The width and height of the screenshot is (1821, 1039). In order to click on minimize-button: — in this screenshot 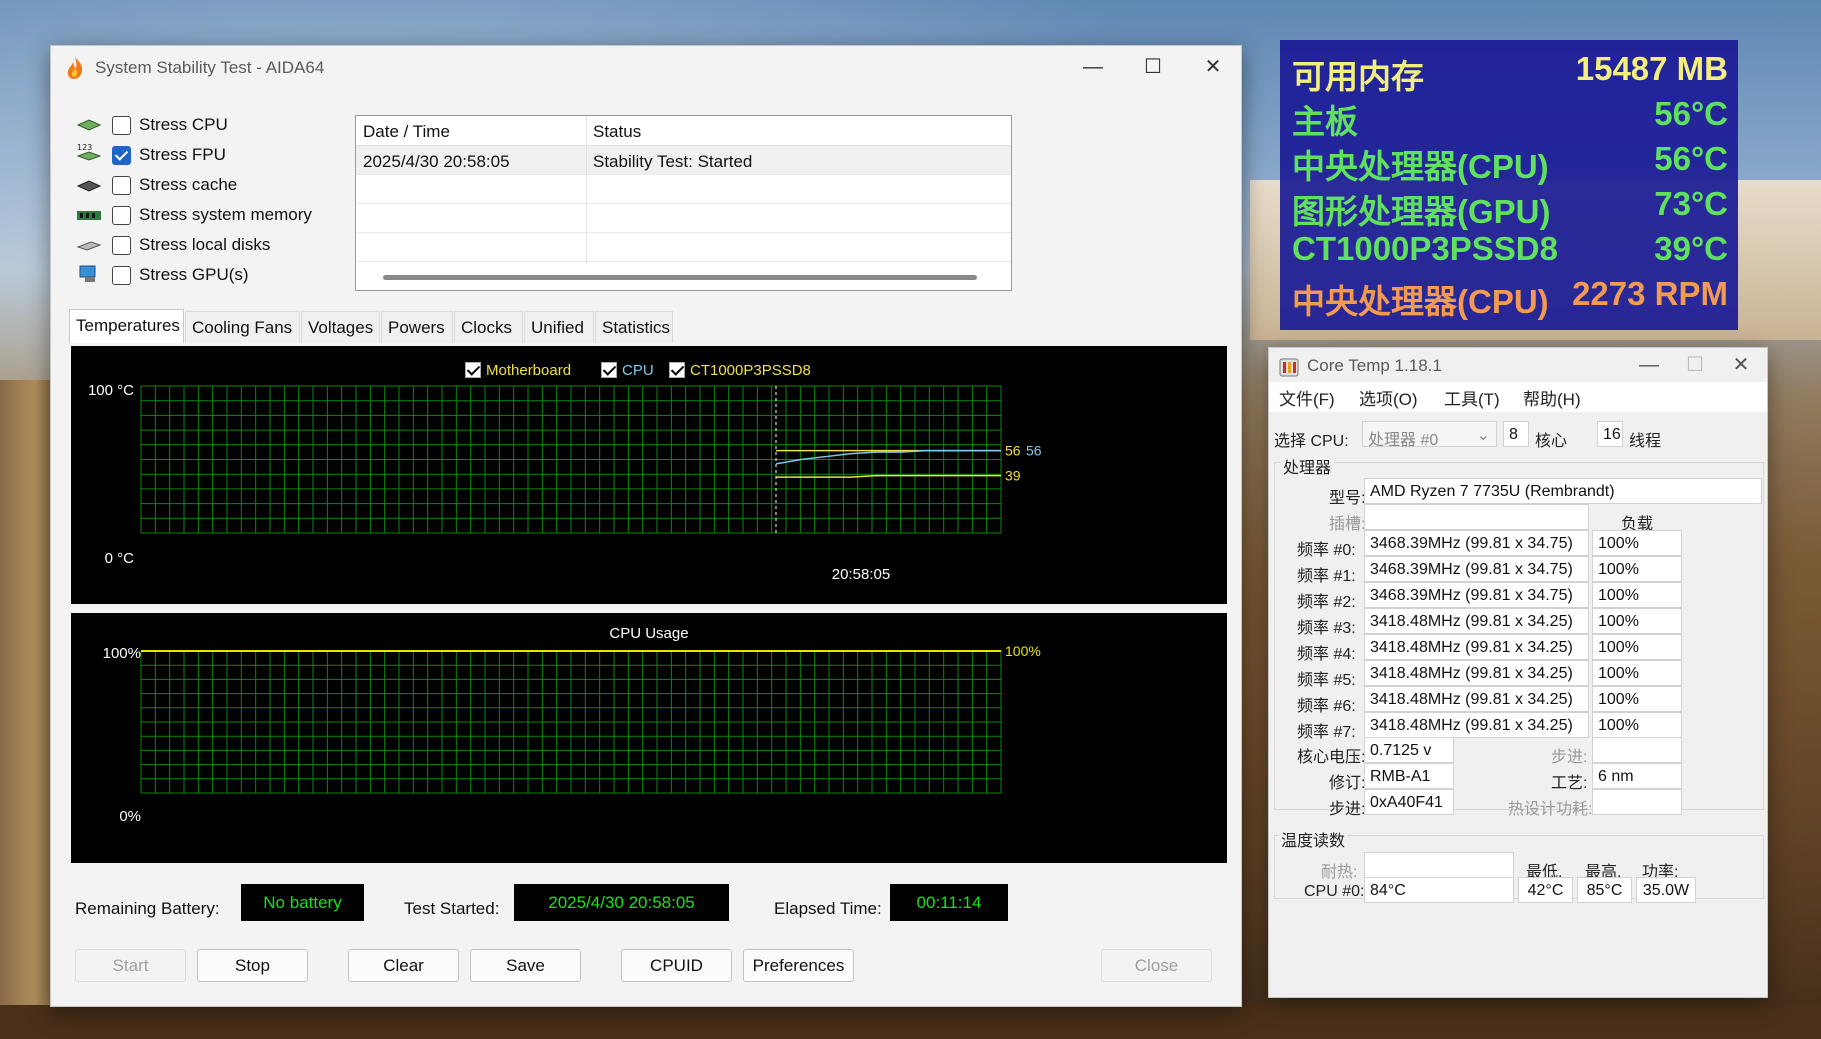, I will do `click(1093, 67)`.